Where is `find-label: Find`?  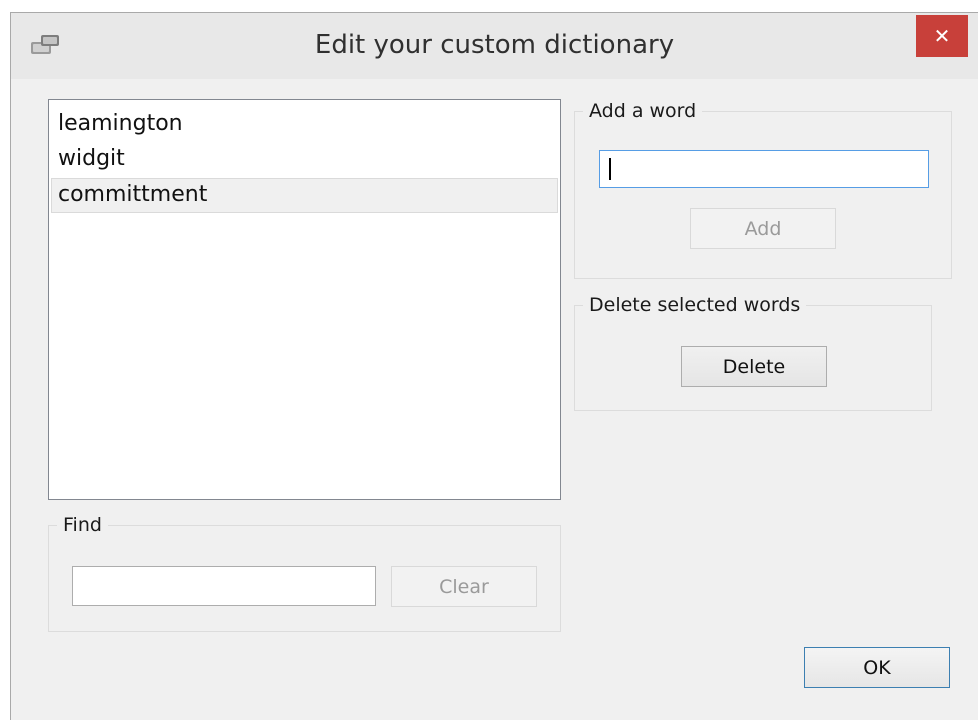 find-label: Find is located at coordinates (82, 525).